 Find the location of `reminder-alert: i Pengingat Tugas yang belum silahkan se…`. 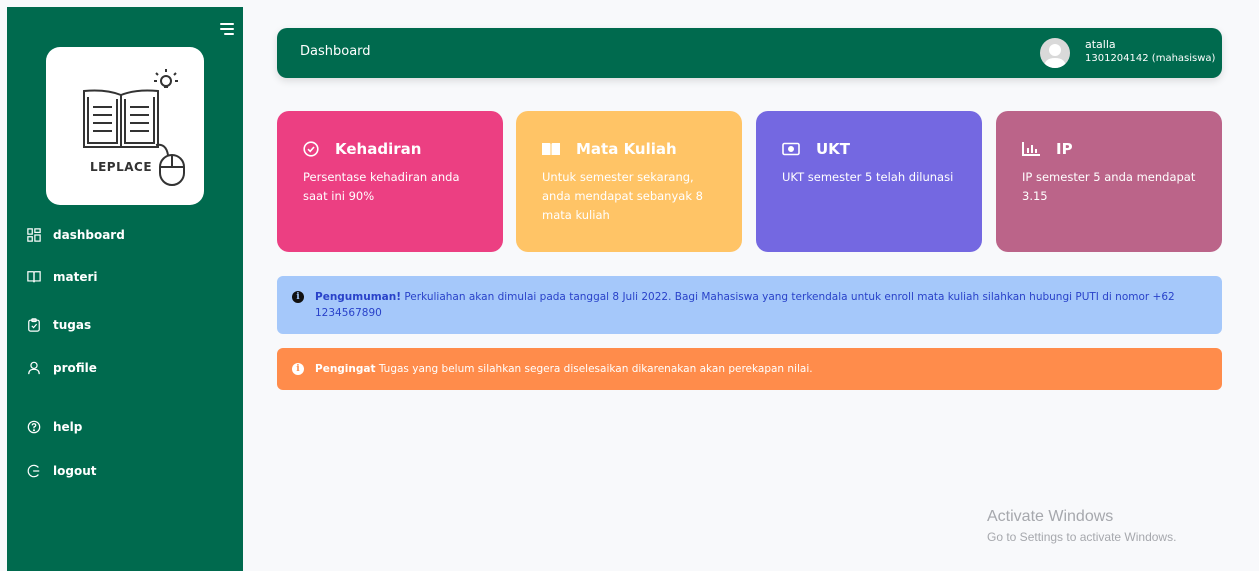

reminder-alert: i Pengingat Tugas yang belum silahkan se… is located at coordinates (749, 369).